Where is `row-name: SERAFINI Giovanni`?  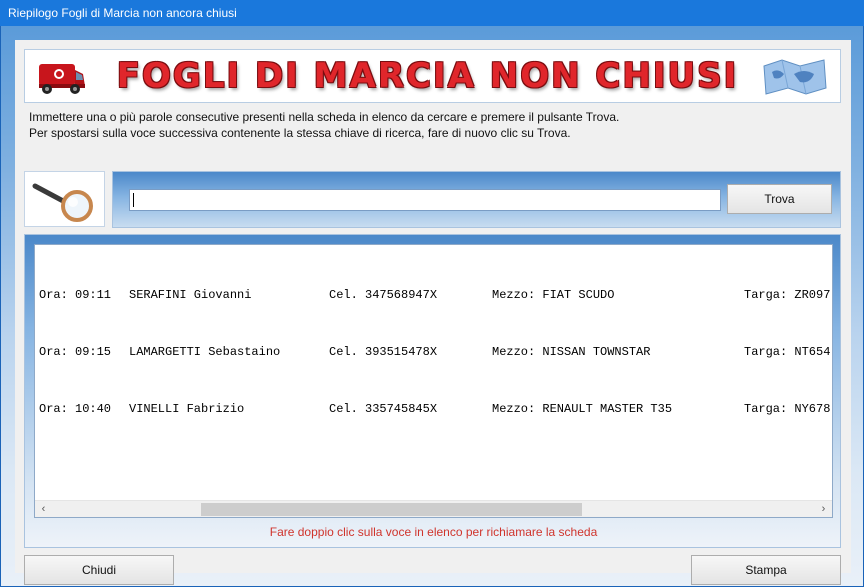 row-name: SERAFINI Giovanni is located at coordinates (190, 295).